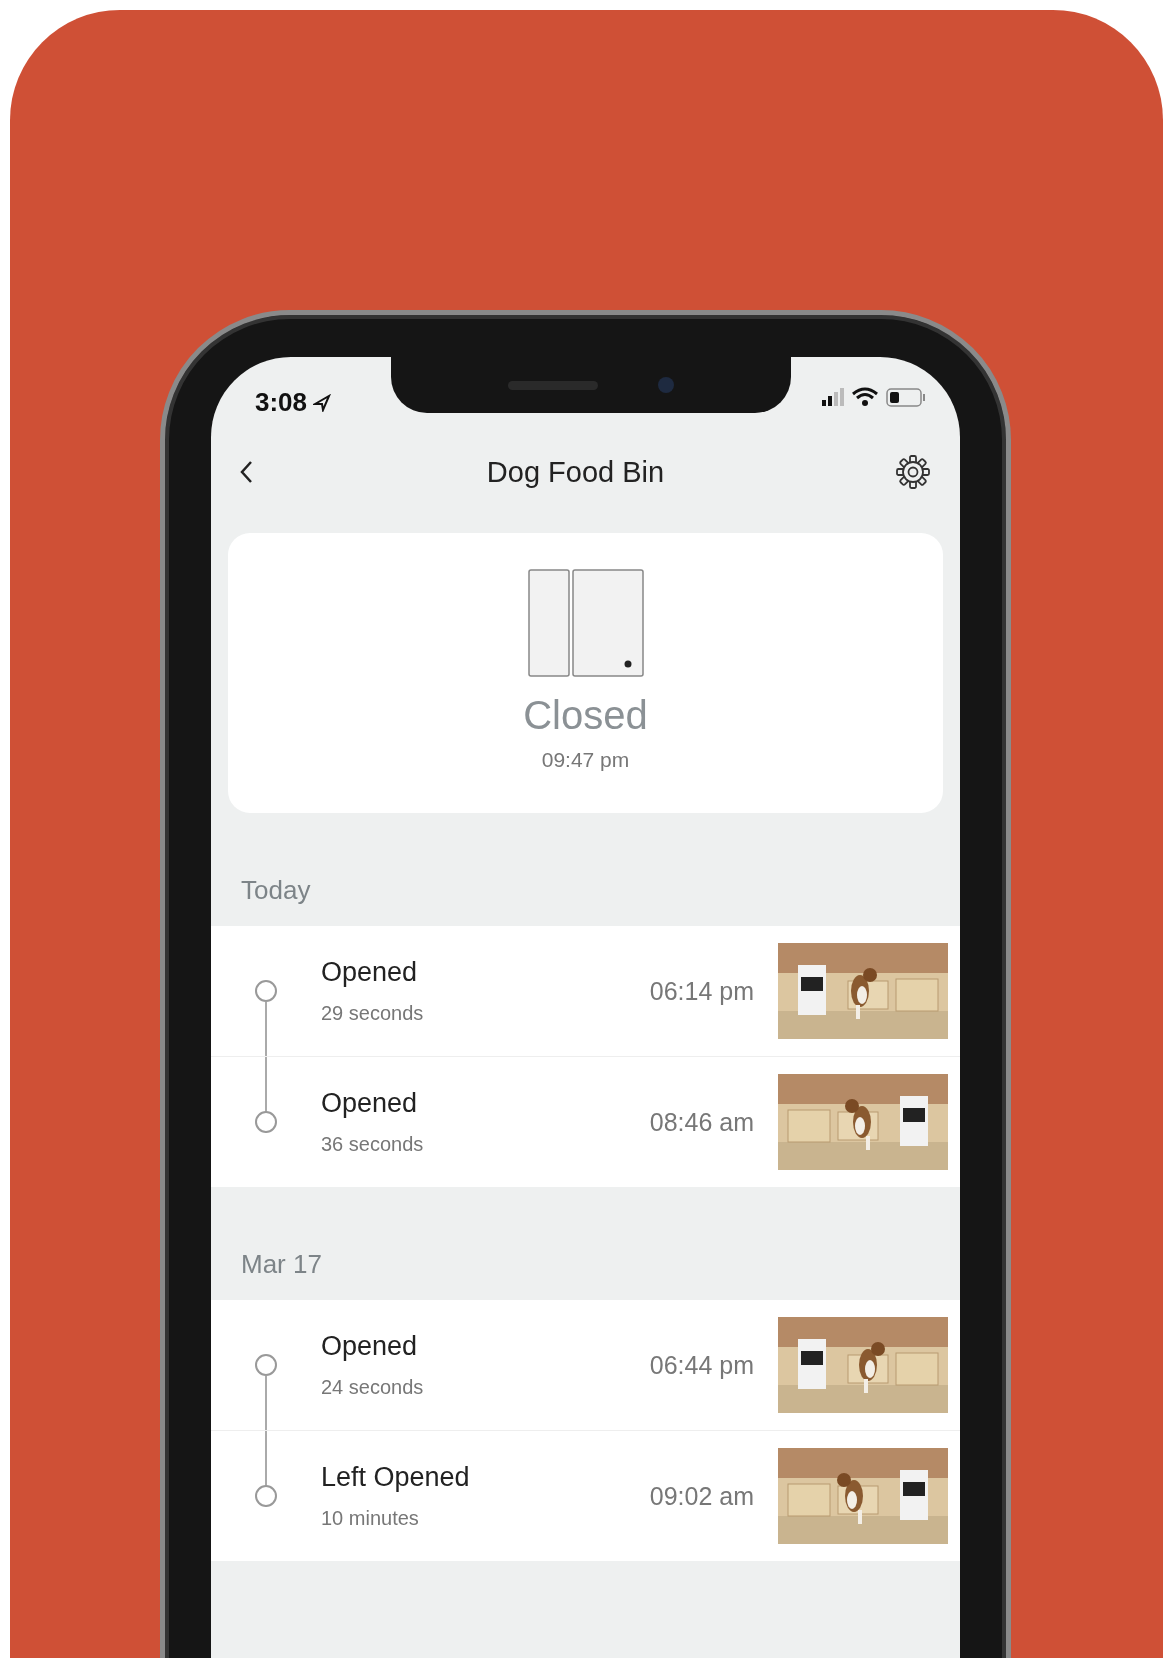 Image resolution: width=1163 pixels, height=1658 pixels. Describe the element at coordinates (865, 397) in the screenshot. I see `wifi-icon` at that location.